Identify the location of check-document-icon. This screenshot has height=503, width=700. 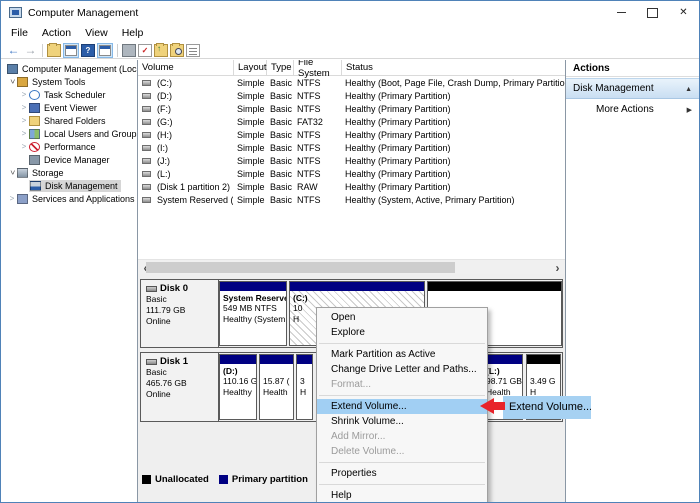
(145, 50).